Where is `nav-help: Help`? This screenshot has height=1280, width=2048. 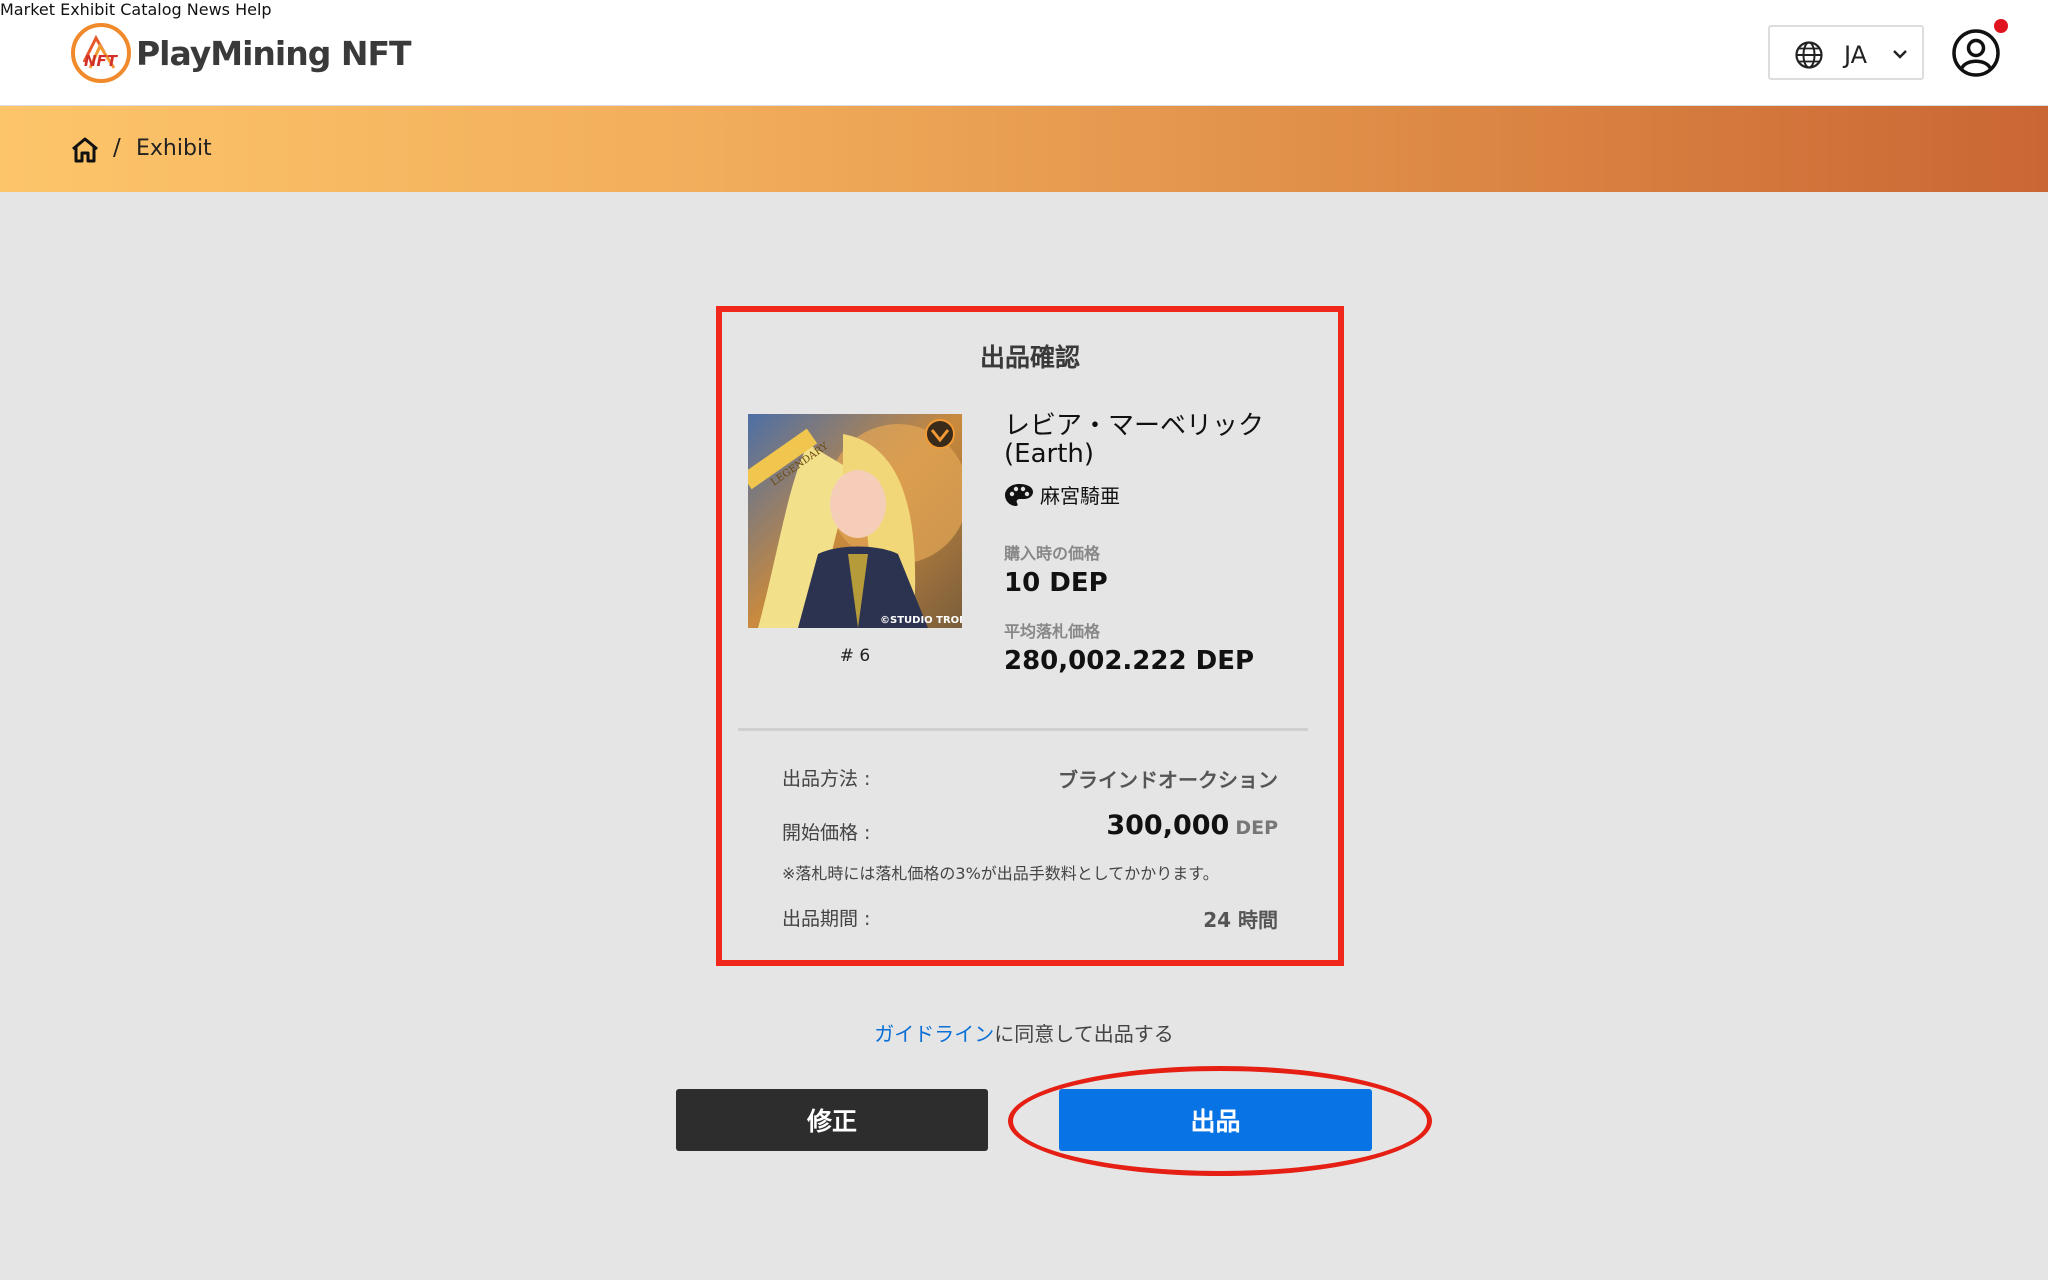
nav-help: Help is located at coordinates (253, 9).